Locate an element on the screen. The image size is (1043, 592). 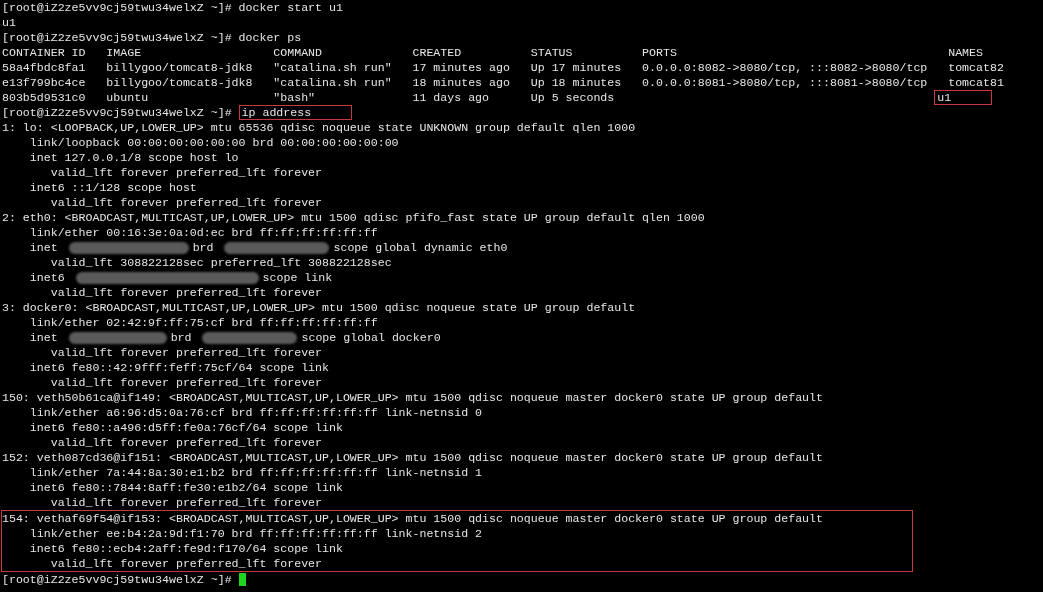
terminal-line: link/ether 02:42:9f:ff:75:cf brd ff:ff:ff:ff:ff:ff is located at coordinates (203, 322).